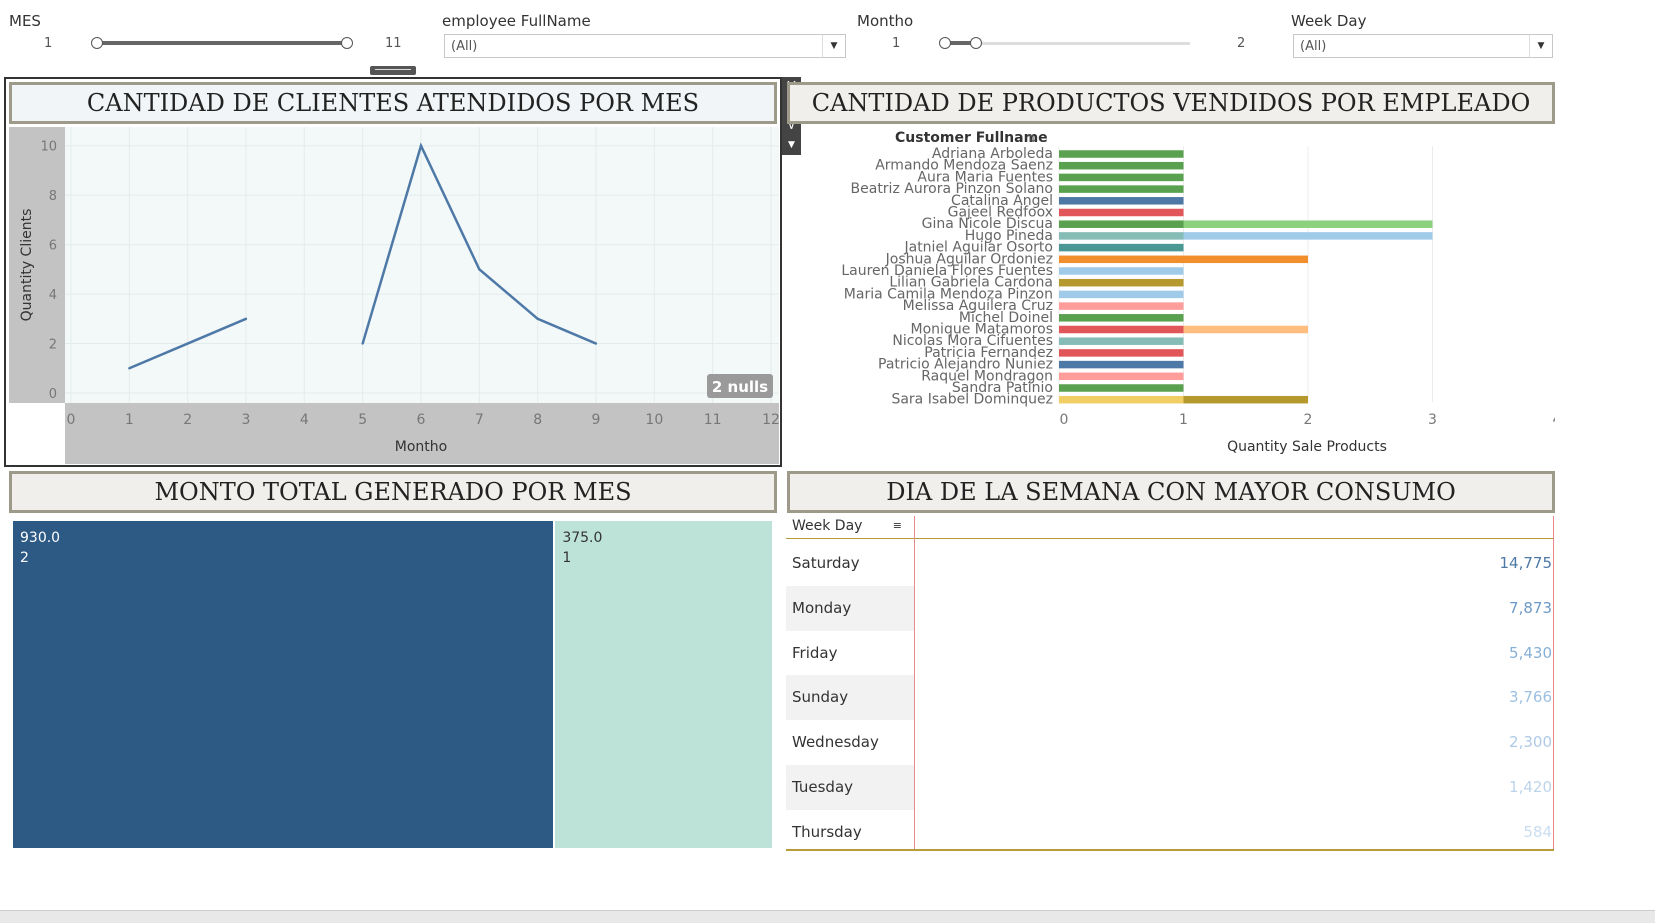  What do you see at coordinates (850, 608) in the screenshot?
I see `weekday-cell: Monday` at bounding box center [850, 608].